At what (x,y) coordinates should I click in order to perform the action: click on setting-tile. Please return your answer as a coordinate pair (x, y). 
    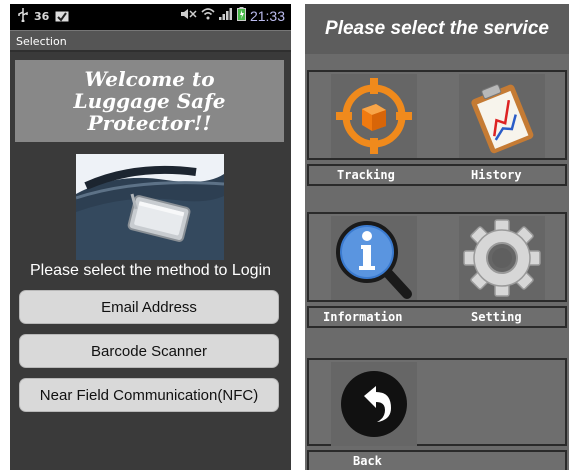
    Looking at the image, I should click on (502, 258).